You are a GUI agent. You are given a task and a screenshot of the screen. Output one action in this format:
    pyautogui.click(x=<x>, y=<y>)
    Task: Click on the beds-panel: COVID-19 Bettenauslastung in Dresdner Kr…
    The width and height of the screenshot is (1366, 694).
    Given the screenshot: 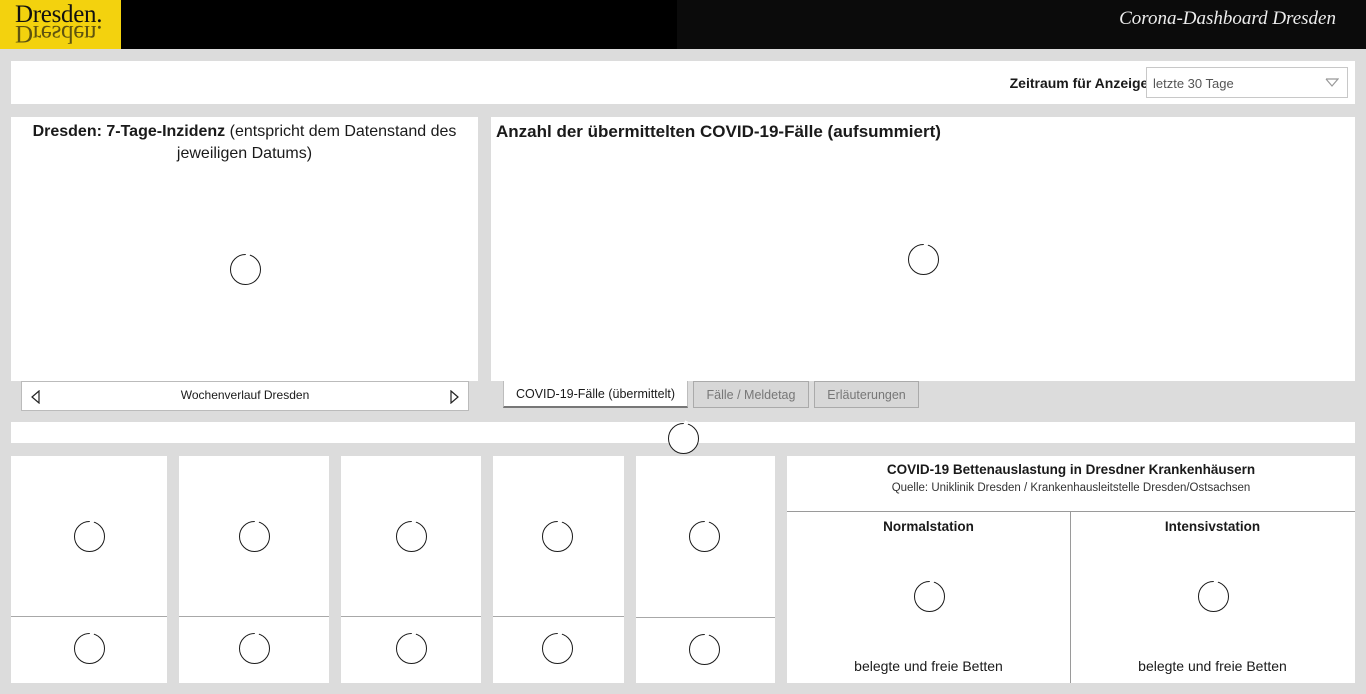 What is the action you would take?
    pyautogui.click(x=1071, y=569)
    